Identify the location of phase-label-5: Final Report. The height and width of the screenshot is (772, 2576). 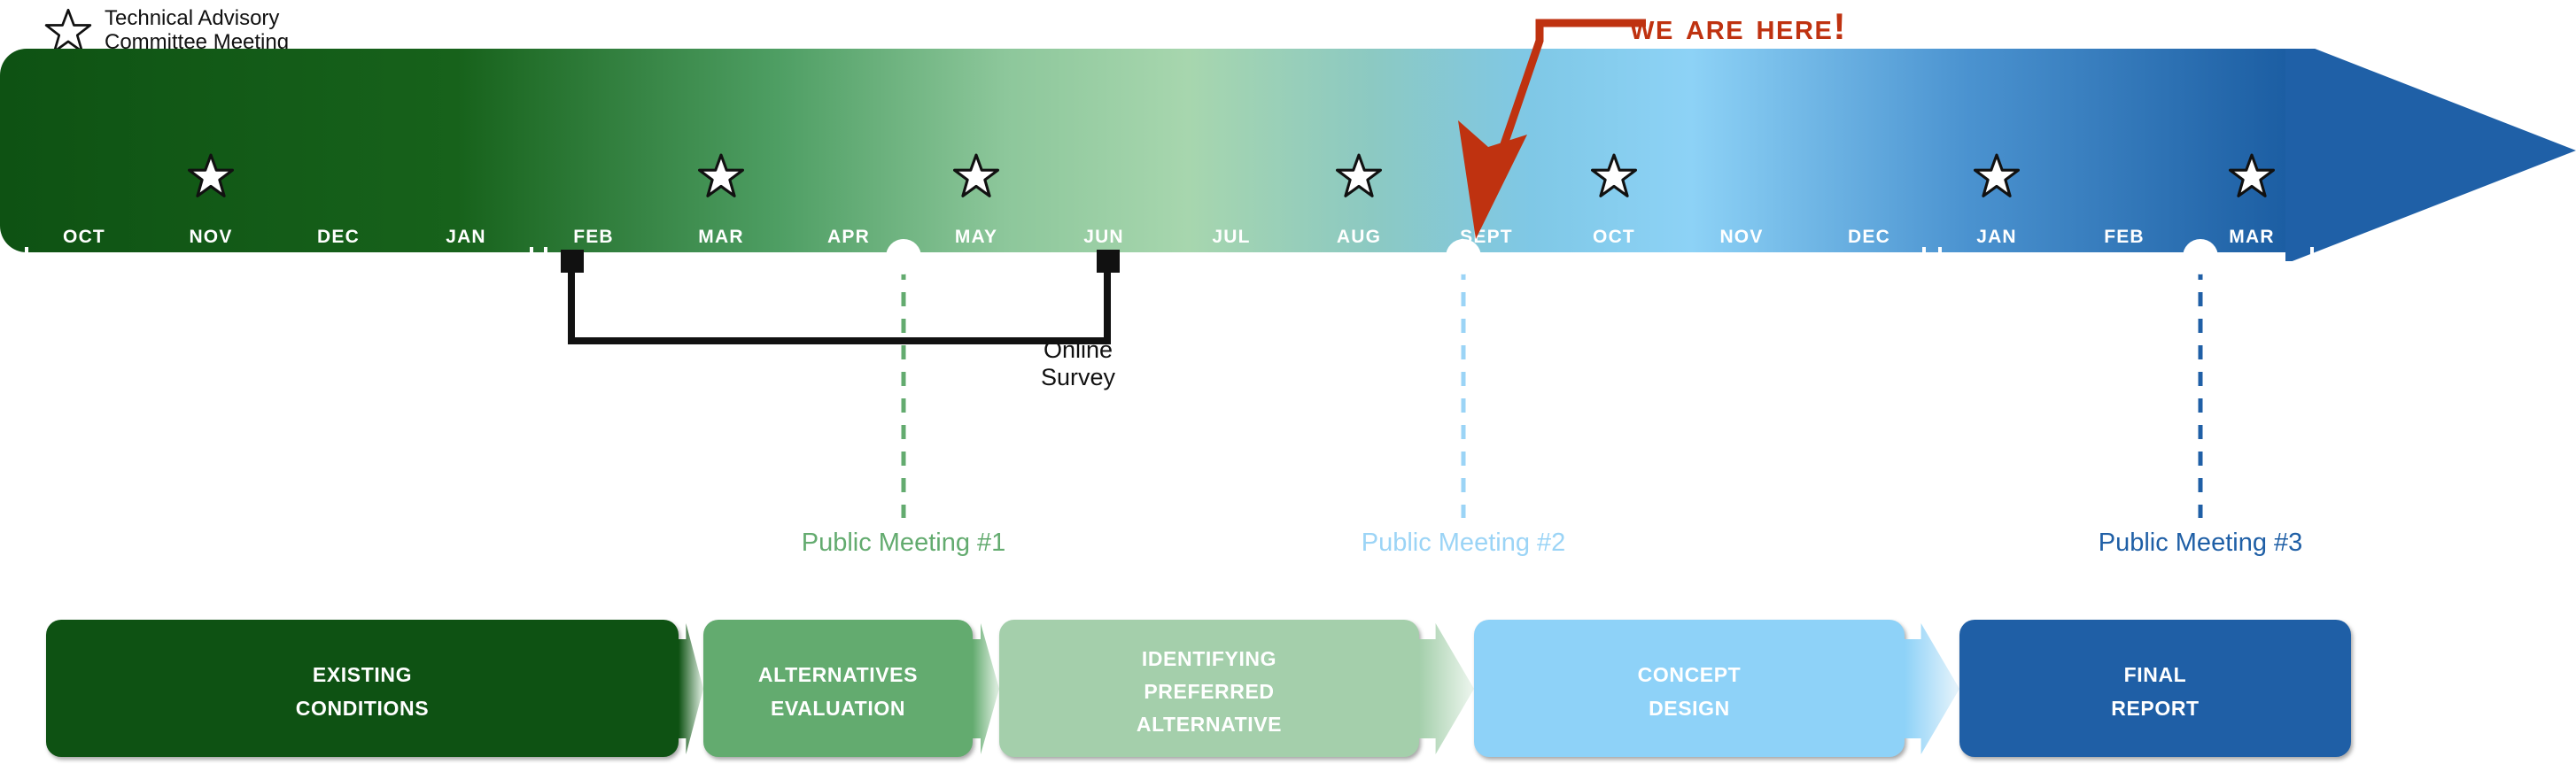
(2155, 688).